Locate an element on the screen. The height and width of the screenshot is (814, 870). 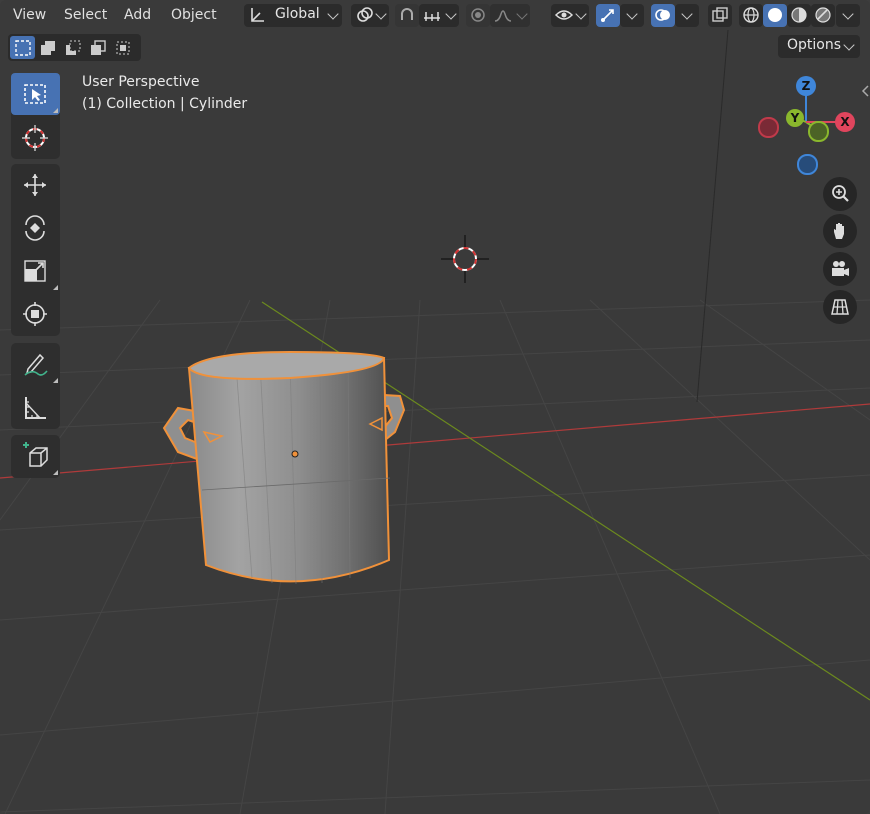
select-invert-icon is located at coordinates (98, 47).